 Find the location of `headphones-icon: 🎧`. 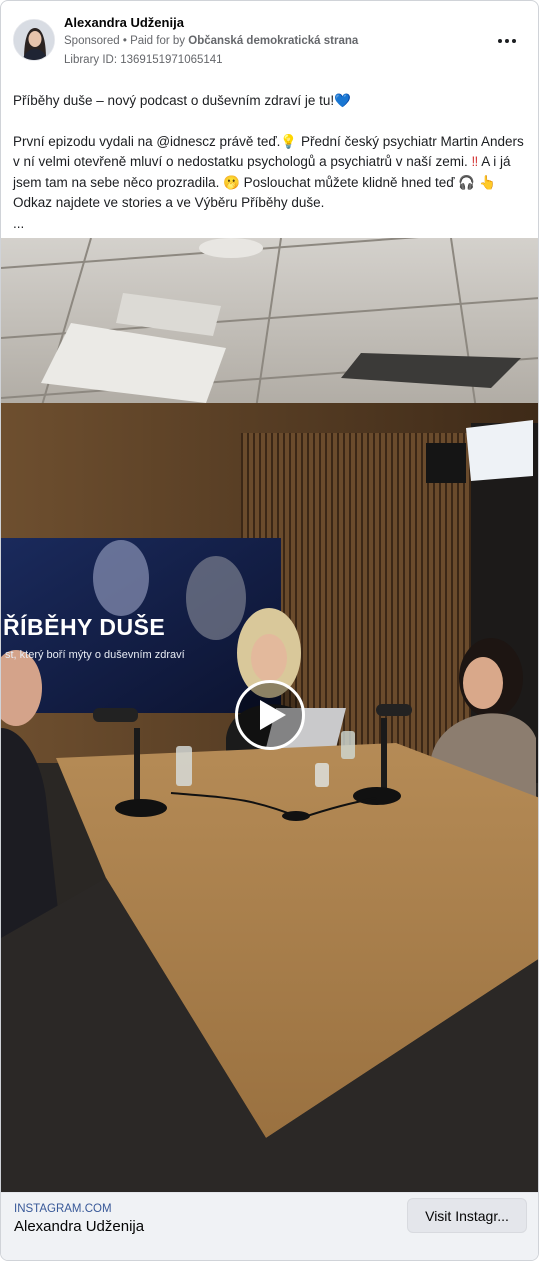

headphones-icon: 🎧 is located at coordinates (467, 182).